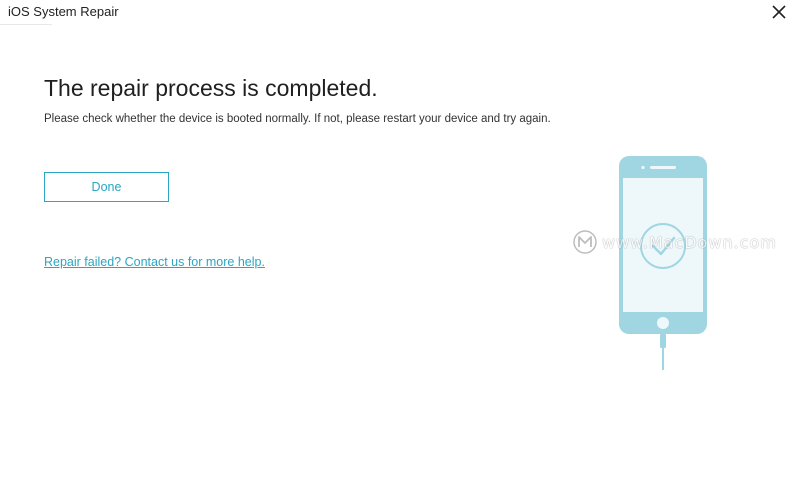 The height and width of the screenshot is (482, 793). I want to click on phone-illustration, so click(665, 262).